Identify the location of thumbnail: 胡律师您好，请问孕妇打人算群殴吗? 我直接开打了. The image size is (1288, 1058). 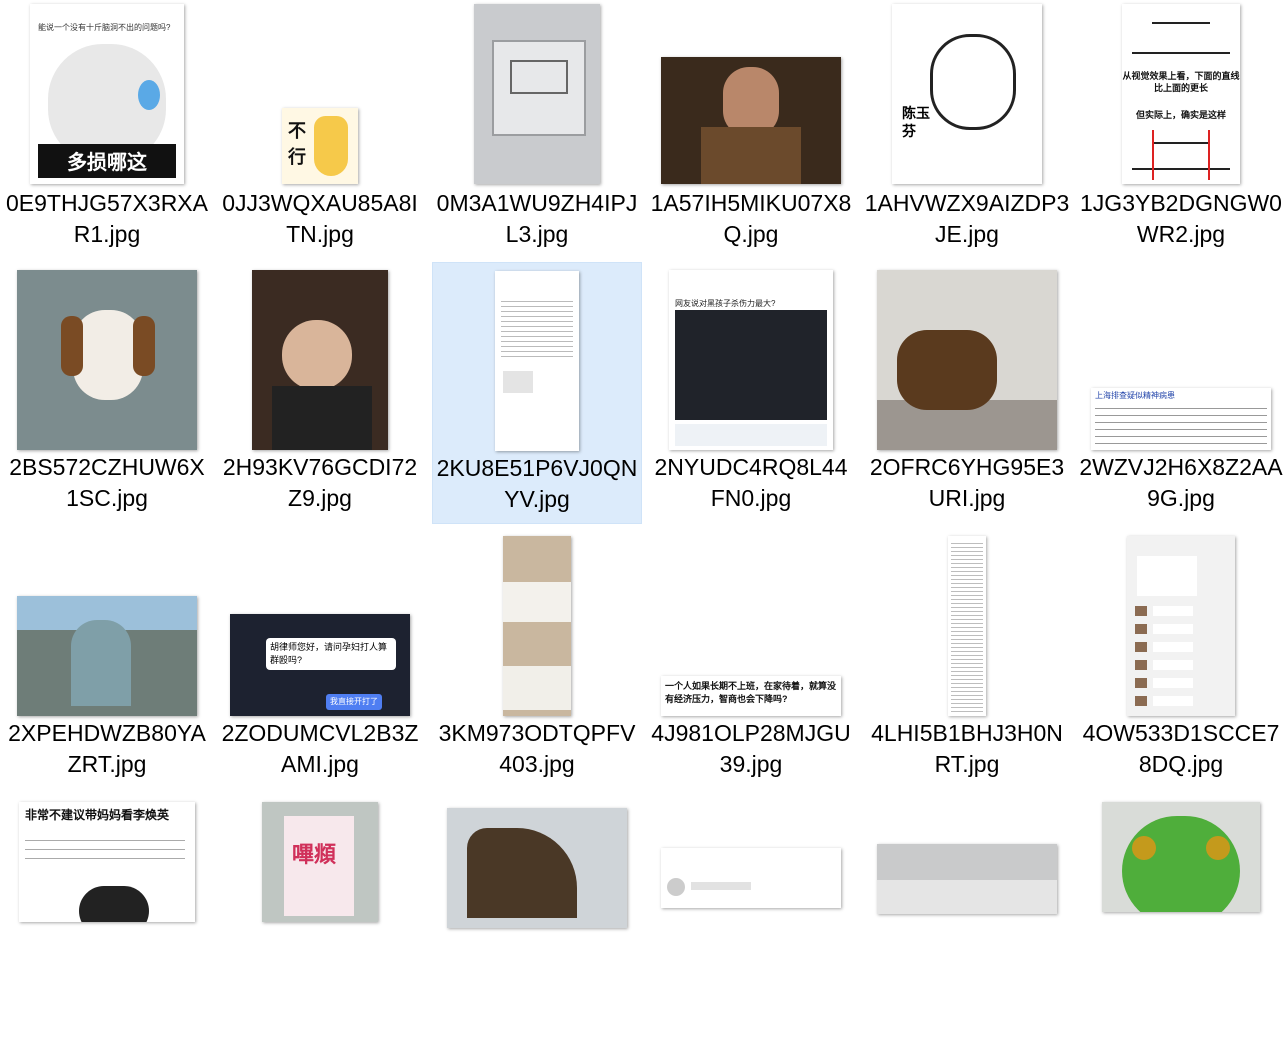
(320, 665).